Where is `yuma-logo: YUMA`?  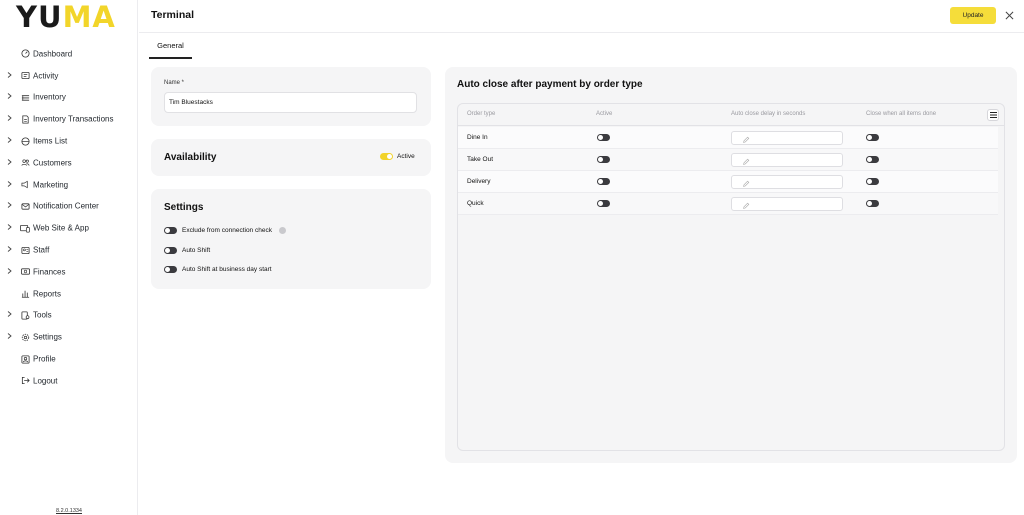
yuma-logo: YUMA is located at coordinates (66, 17).